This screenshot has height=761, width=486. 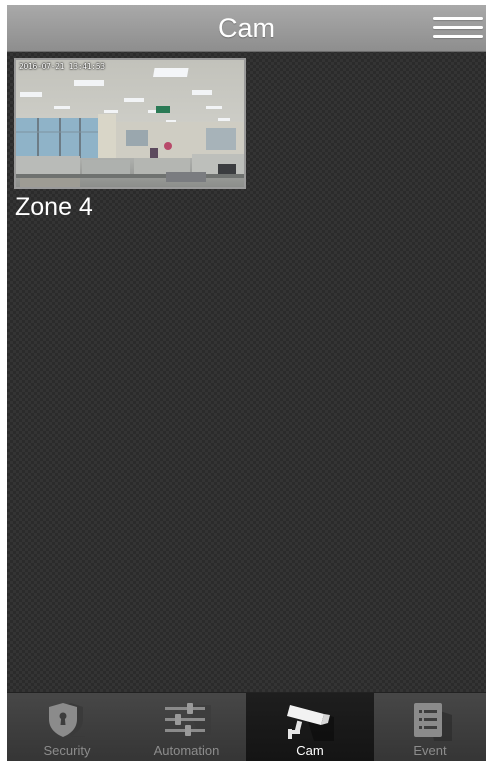 I want to click on camera-zone-label: Zone 4, so click(x=54, y=207).